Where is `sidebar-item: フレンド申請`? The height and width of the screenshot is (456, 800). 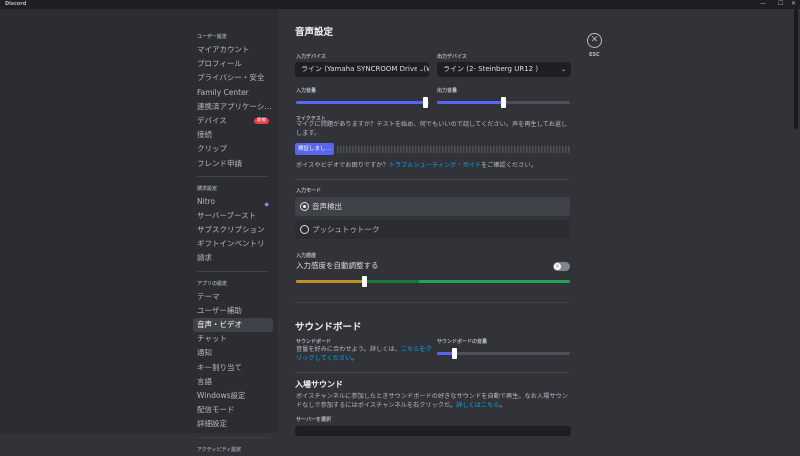
sidebar-item: フレンド申請 is located at coordinates (233, 164).